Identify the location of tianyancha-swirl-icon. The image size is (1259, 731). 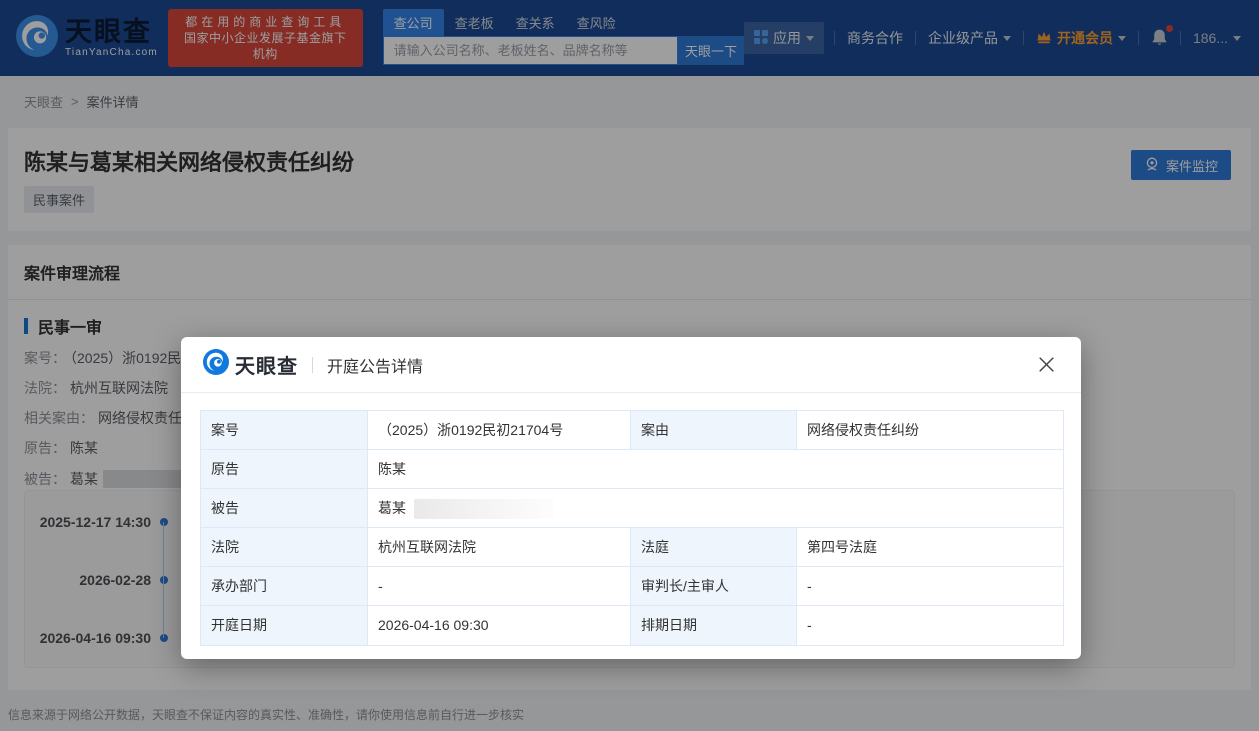
(216, 364).